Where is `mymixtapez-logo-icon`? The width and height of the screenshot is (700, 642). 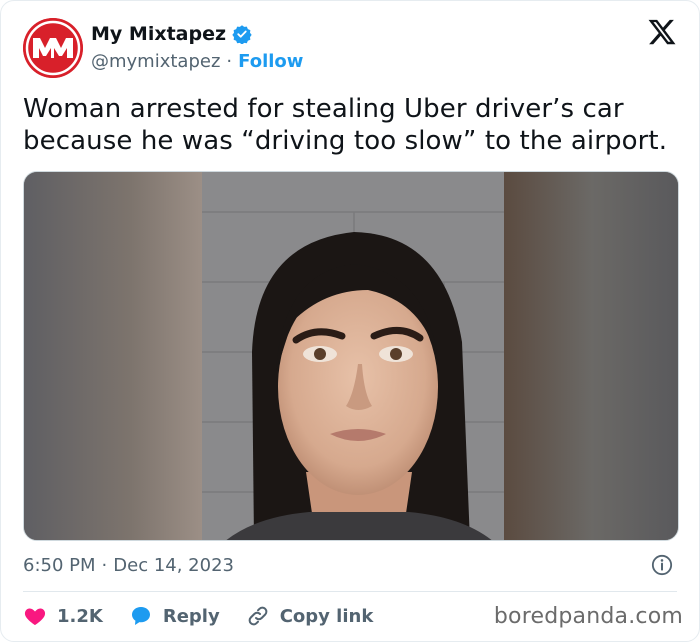 mymixtapez-logo-icon is located at coordinates (53, 48).